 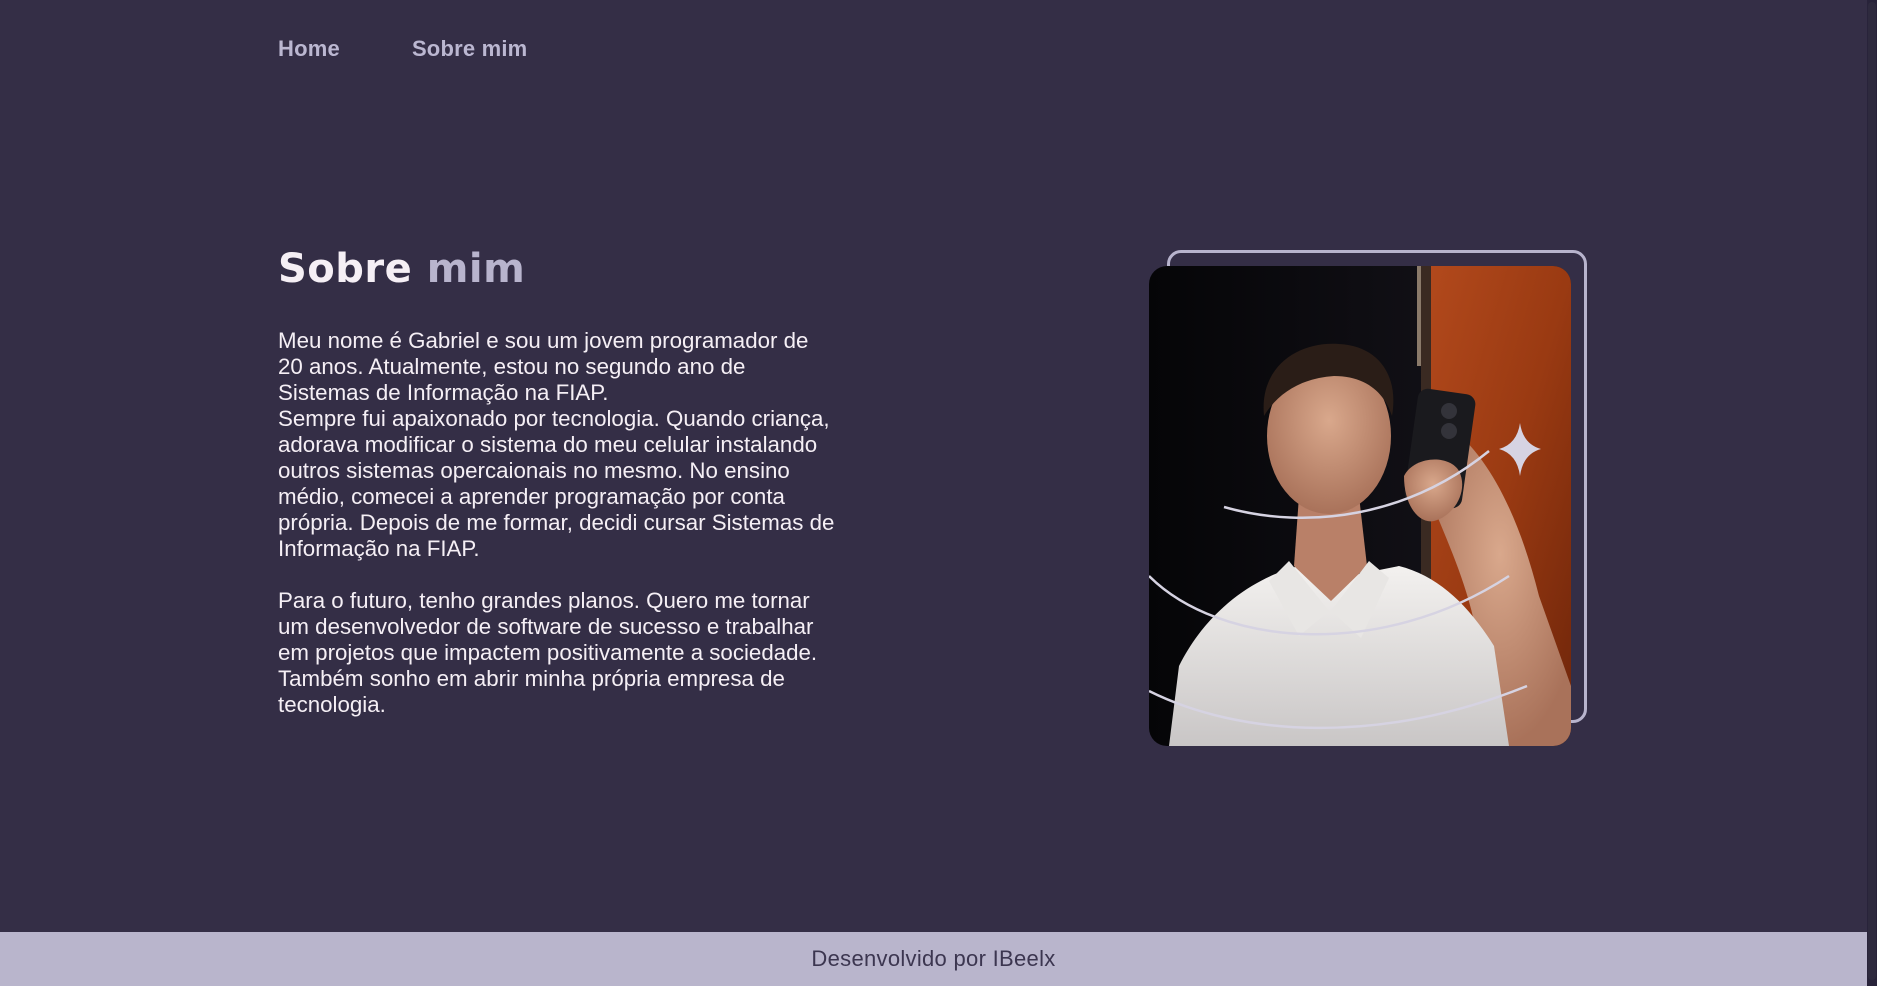 I want to click on page-title: Sobre mim, so click(x=401, y=269).